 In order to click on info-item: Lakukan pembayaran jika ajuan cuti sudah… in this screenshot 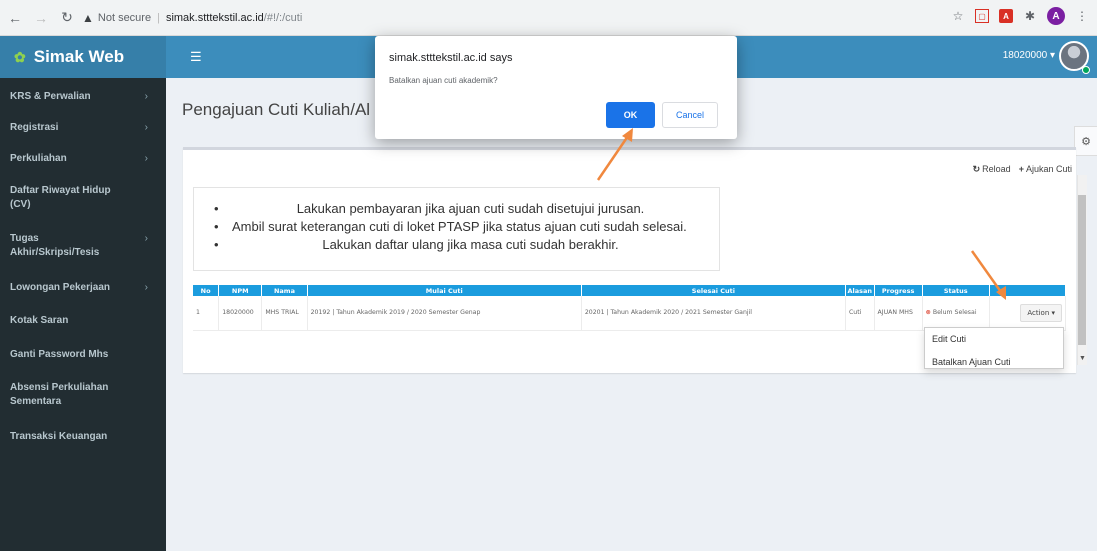, I will do `click(461, 209)`.